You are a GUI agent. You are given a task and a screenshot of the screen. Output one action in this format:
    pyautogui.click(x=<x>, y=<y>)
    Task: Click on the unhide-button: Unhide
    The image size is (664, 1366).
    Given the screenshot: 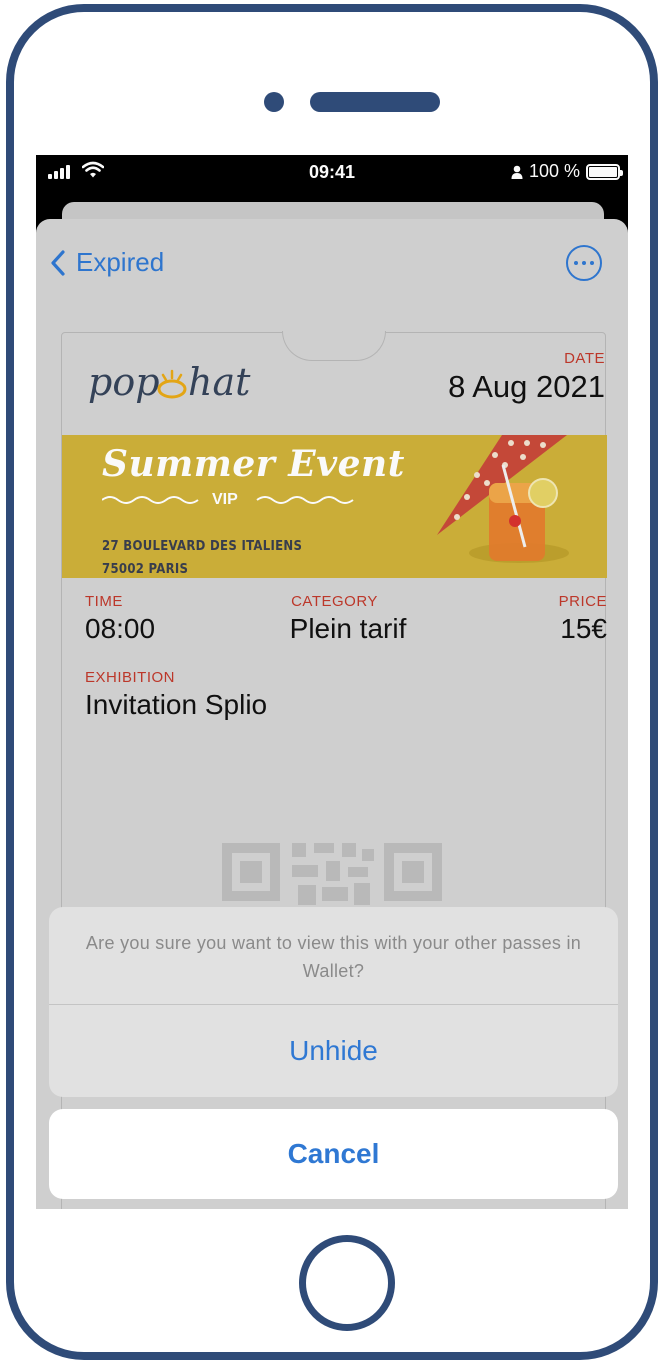 What is the action you would take?
    pyautogui.click(x=333, y=1051)
    